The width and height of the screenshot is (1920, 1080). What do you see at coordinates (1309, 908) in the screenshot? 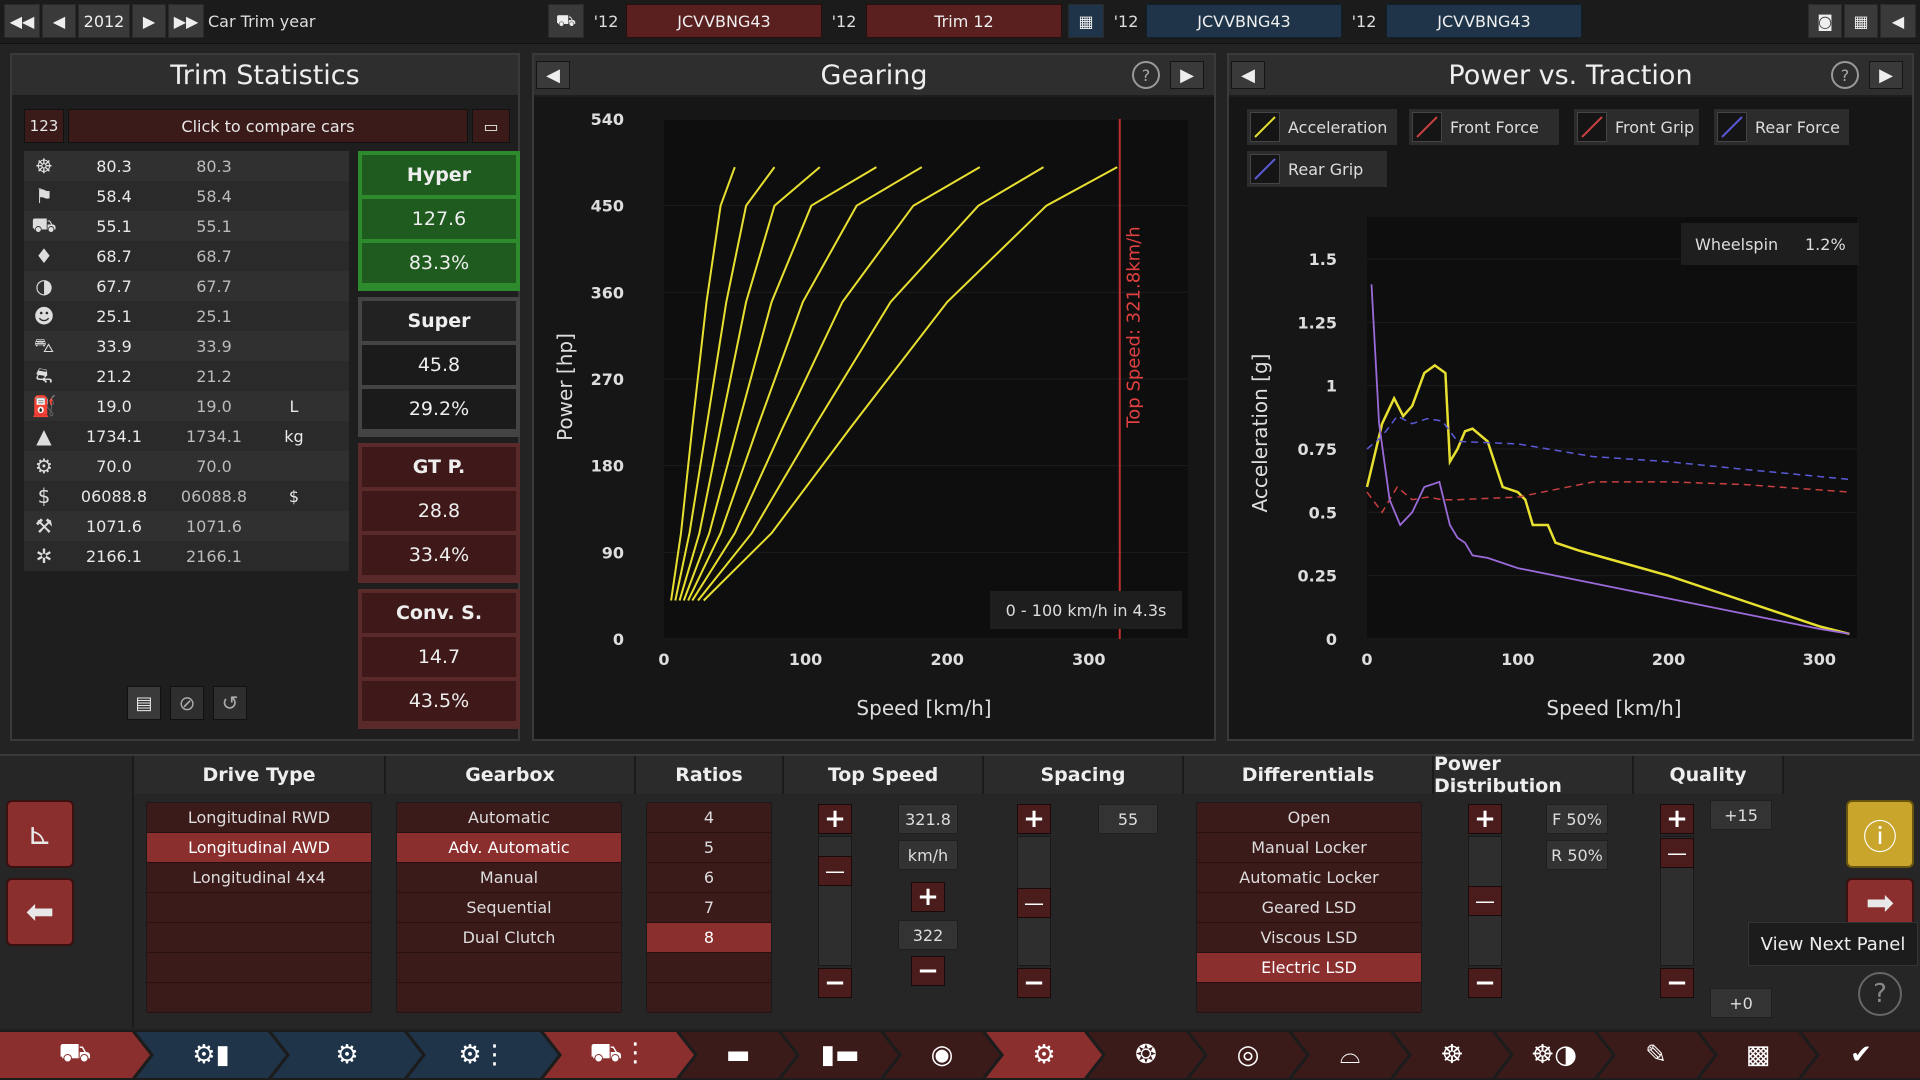
I see `differential-option: Geared LSD` at bounding box center [1309, 908].